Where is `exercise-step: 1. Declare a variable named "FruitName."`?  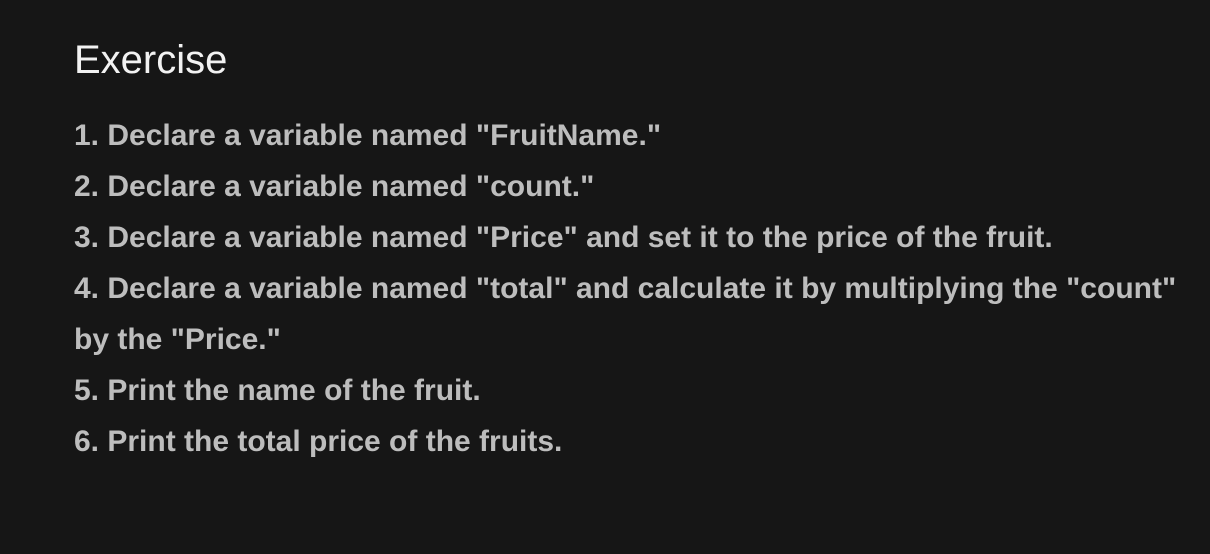
exercise-step: 1. Declare a variable named "FruitName." is located at coordinates (368, 135).